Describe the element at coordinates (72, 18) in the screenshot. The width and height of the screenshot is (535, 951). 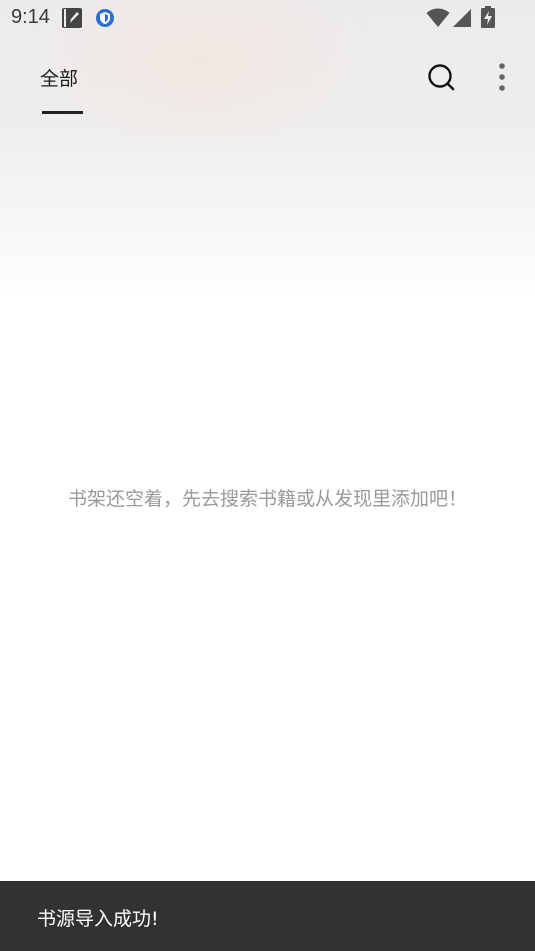
I see `notepad-icon` at that location.